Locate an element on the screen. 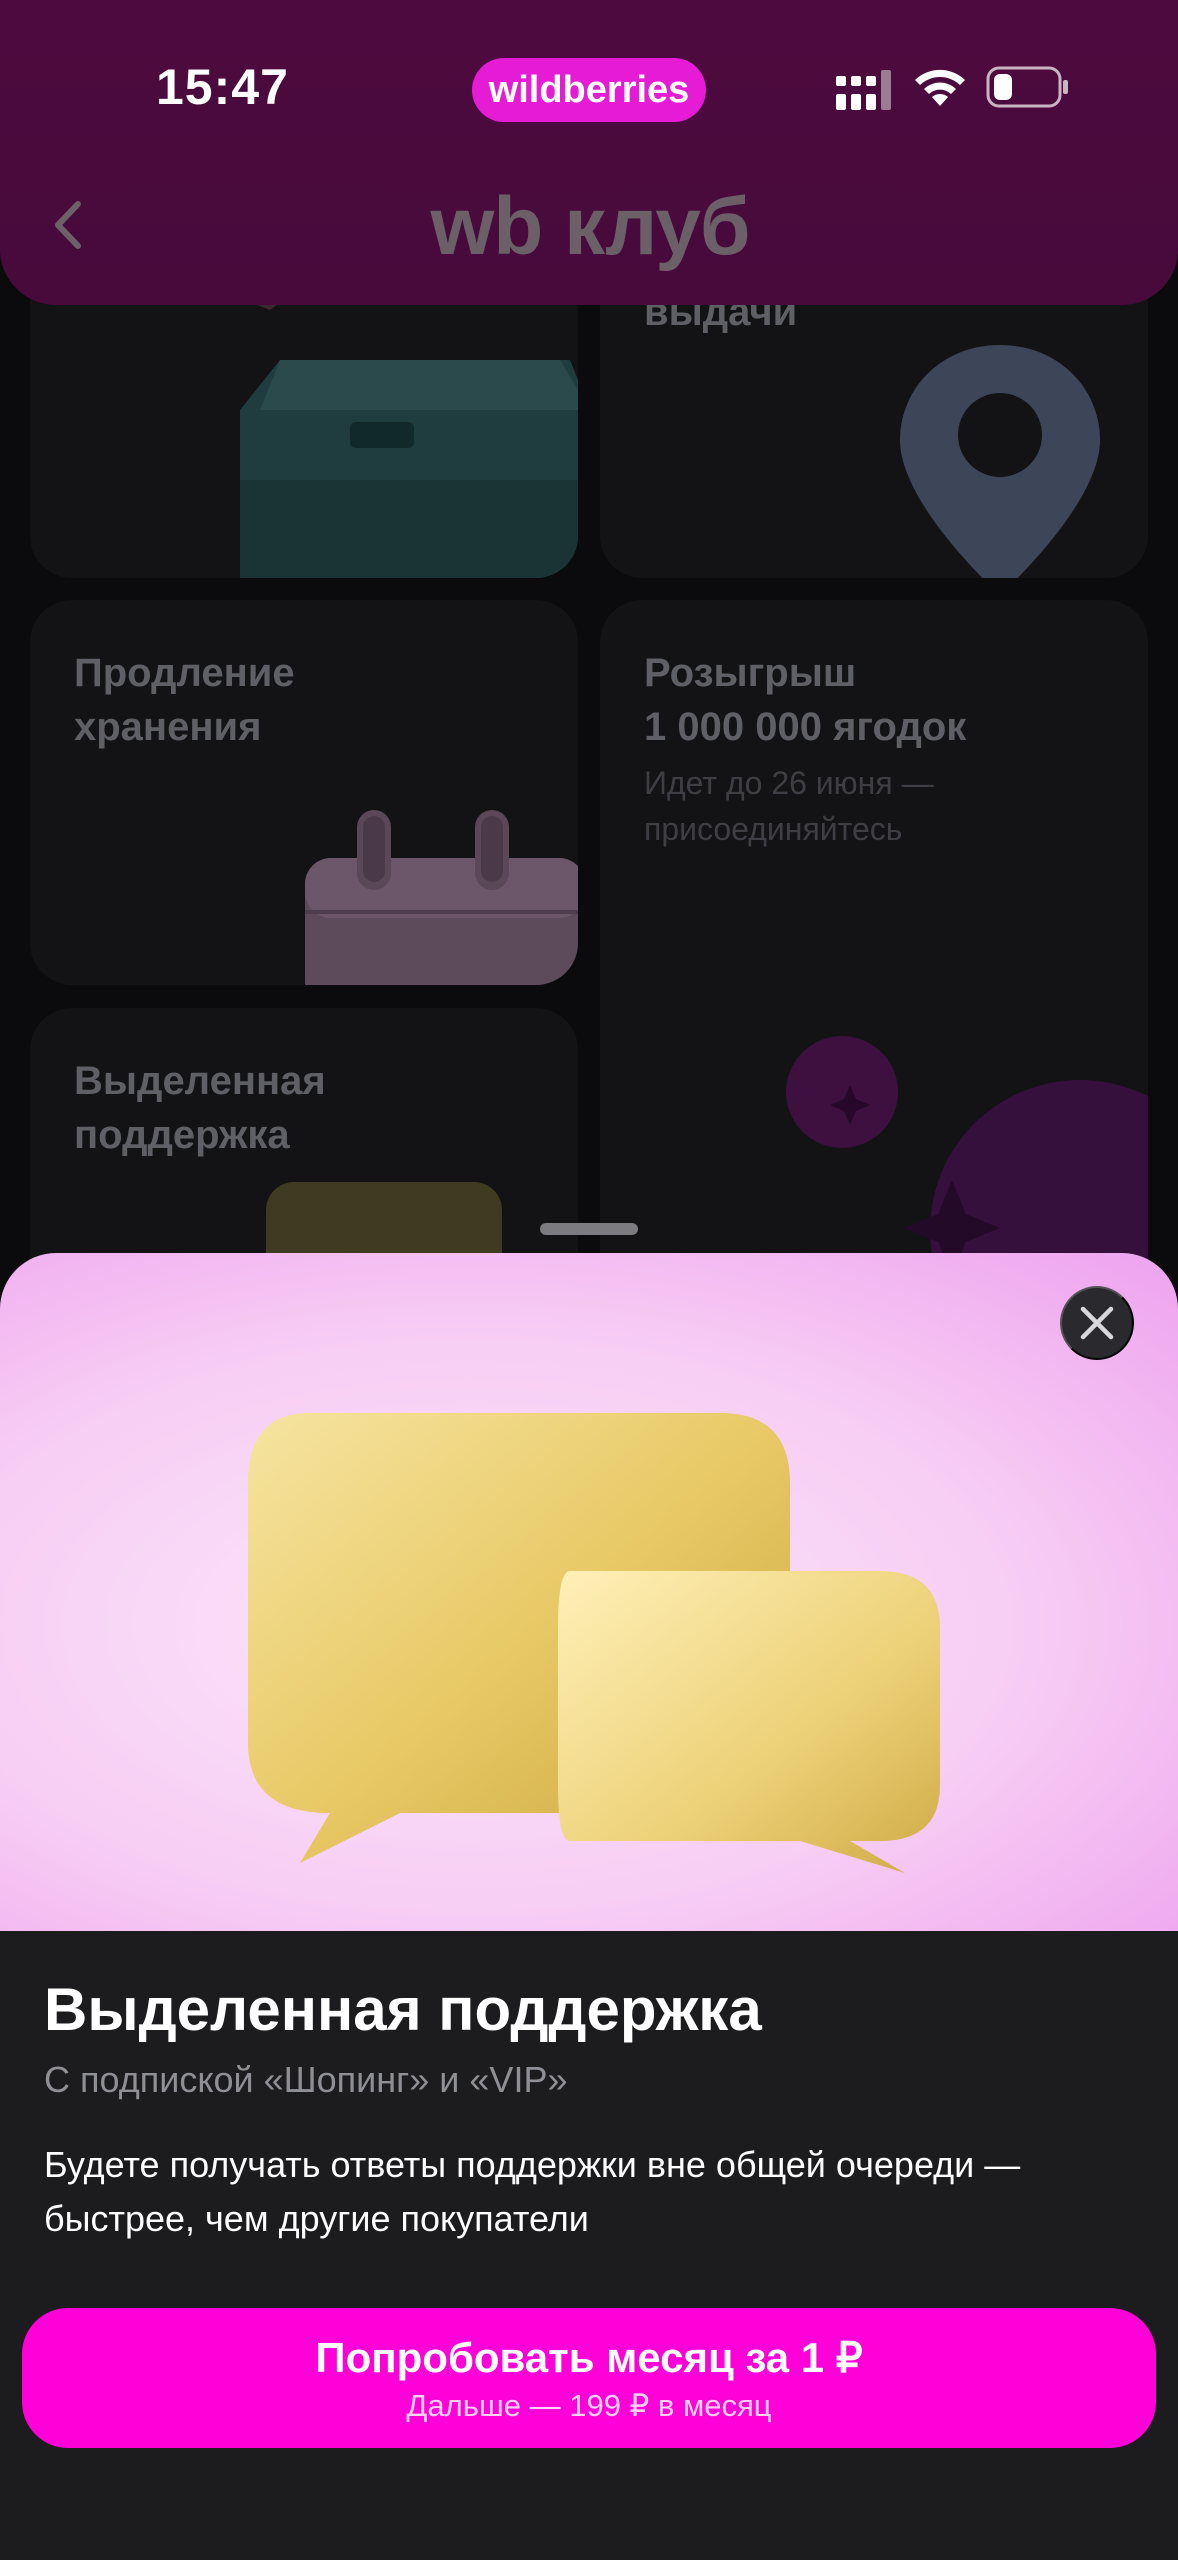  benefit-card-box is located at coordinates (304, 419).